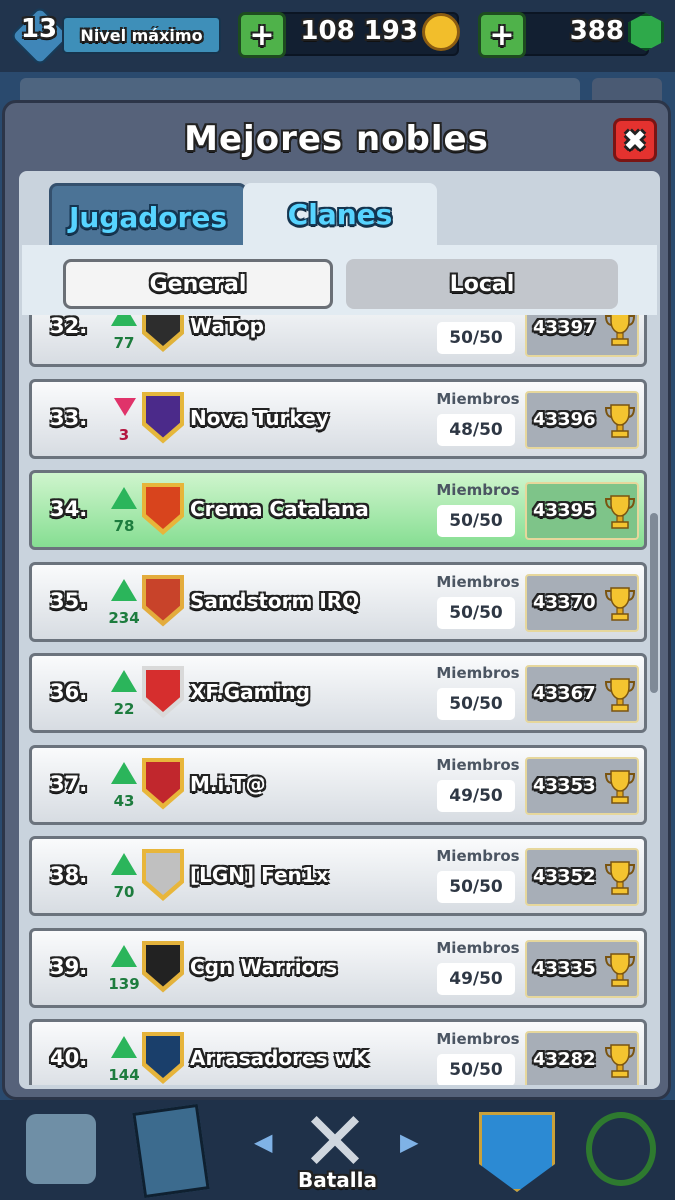 The height and width of the screenshot is (1200, 675). Describe the element at coordinates (64, 1150) in the screenshot. I see `nav-shop-chest-icon` at that location.